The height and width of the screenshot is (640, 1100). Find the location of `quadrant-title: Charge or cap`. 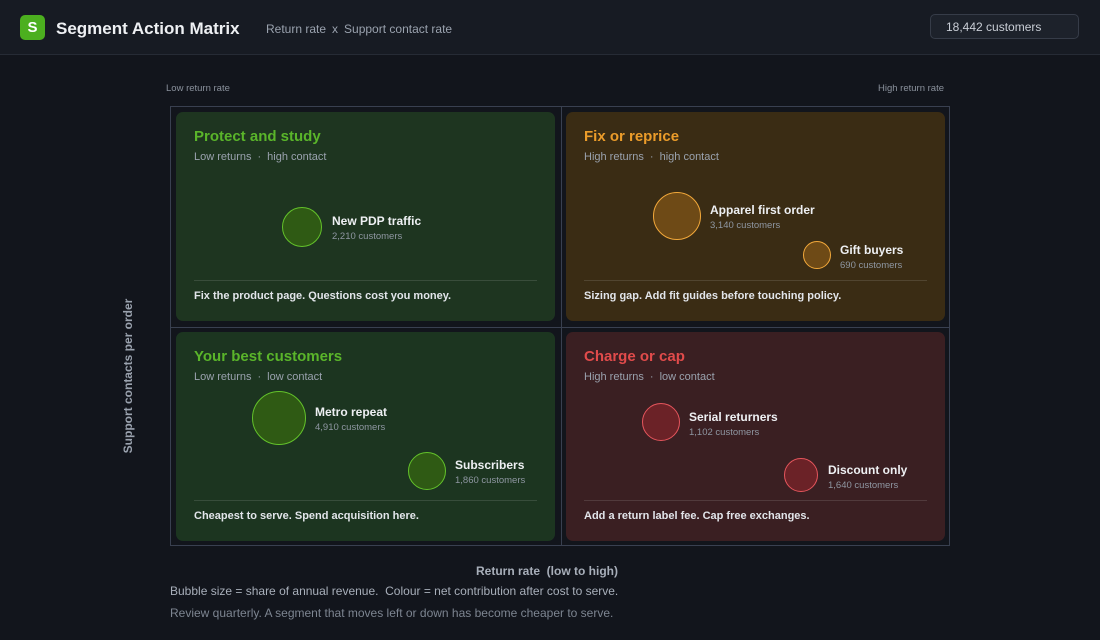

quadrant-title: Charge or cap is located at coordinates (634, 356).